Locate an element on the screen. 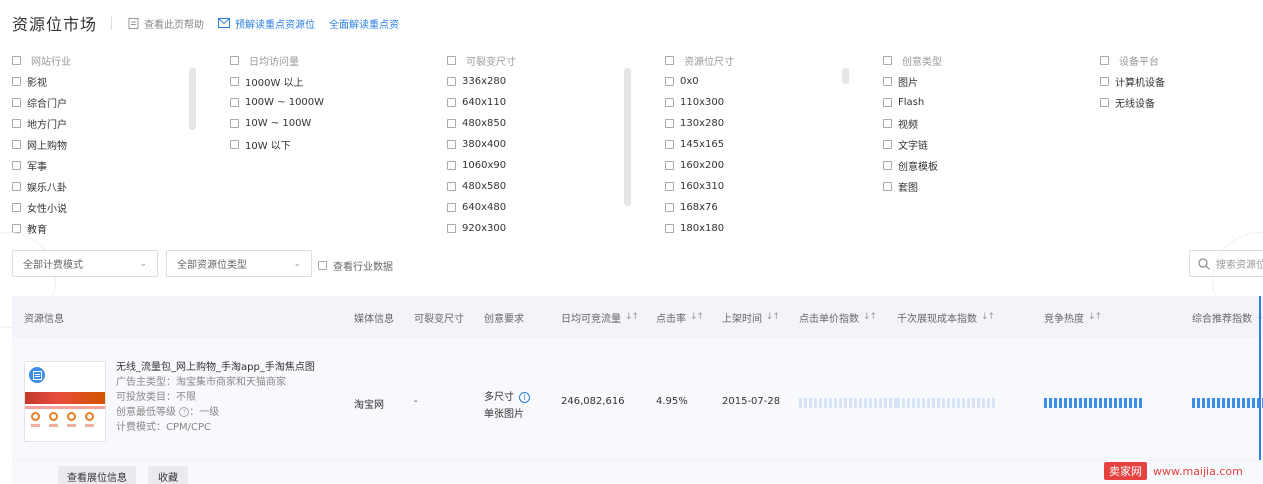 Image resolution: width=1263 pixels, height=484 pixels. view-info-button: 查看展位信息 is located at coordinates (97, 475).